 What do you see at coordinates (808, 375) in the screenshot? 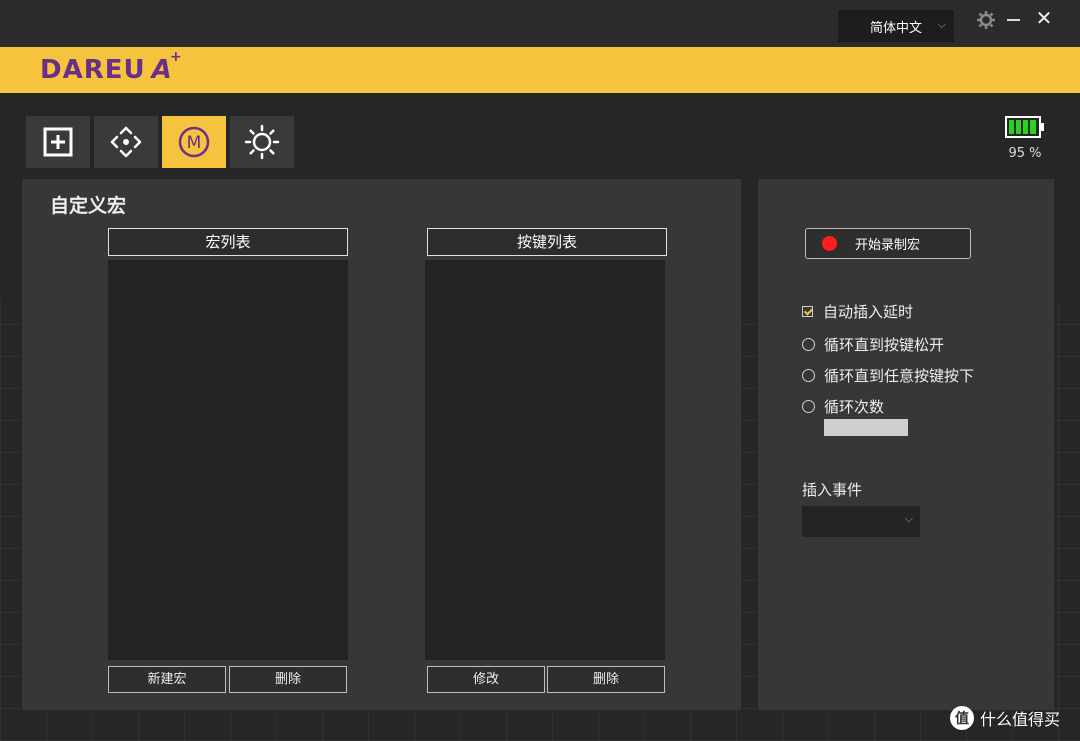
I see `loop-until-any-key-radio` at bounding box center [808, 375].